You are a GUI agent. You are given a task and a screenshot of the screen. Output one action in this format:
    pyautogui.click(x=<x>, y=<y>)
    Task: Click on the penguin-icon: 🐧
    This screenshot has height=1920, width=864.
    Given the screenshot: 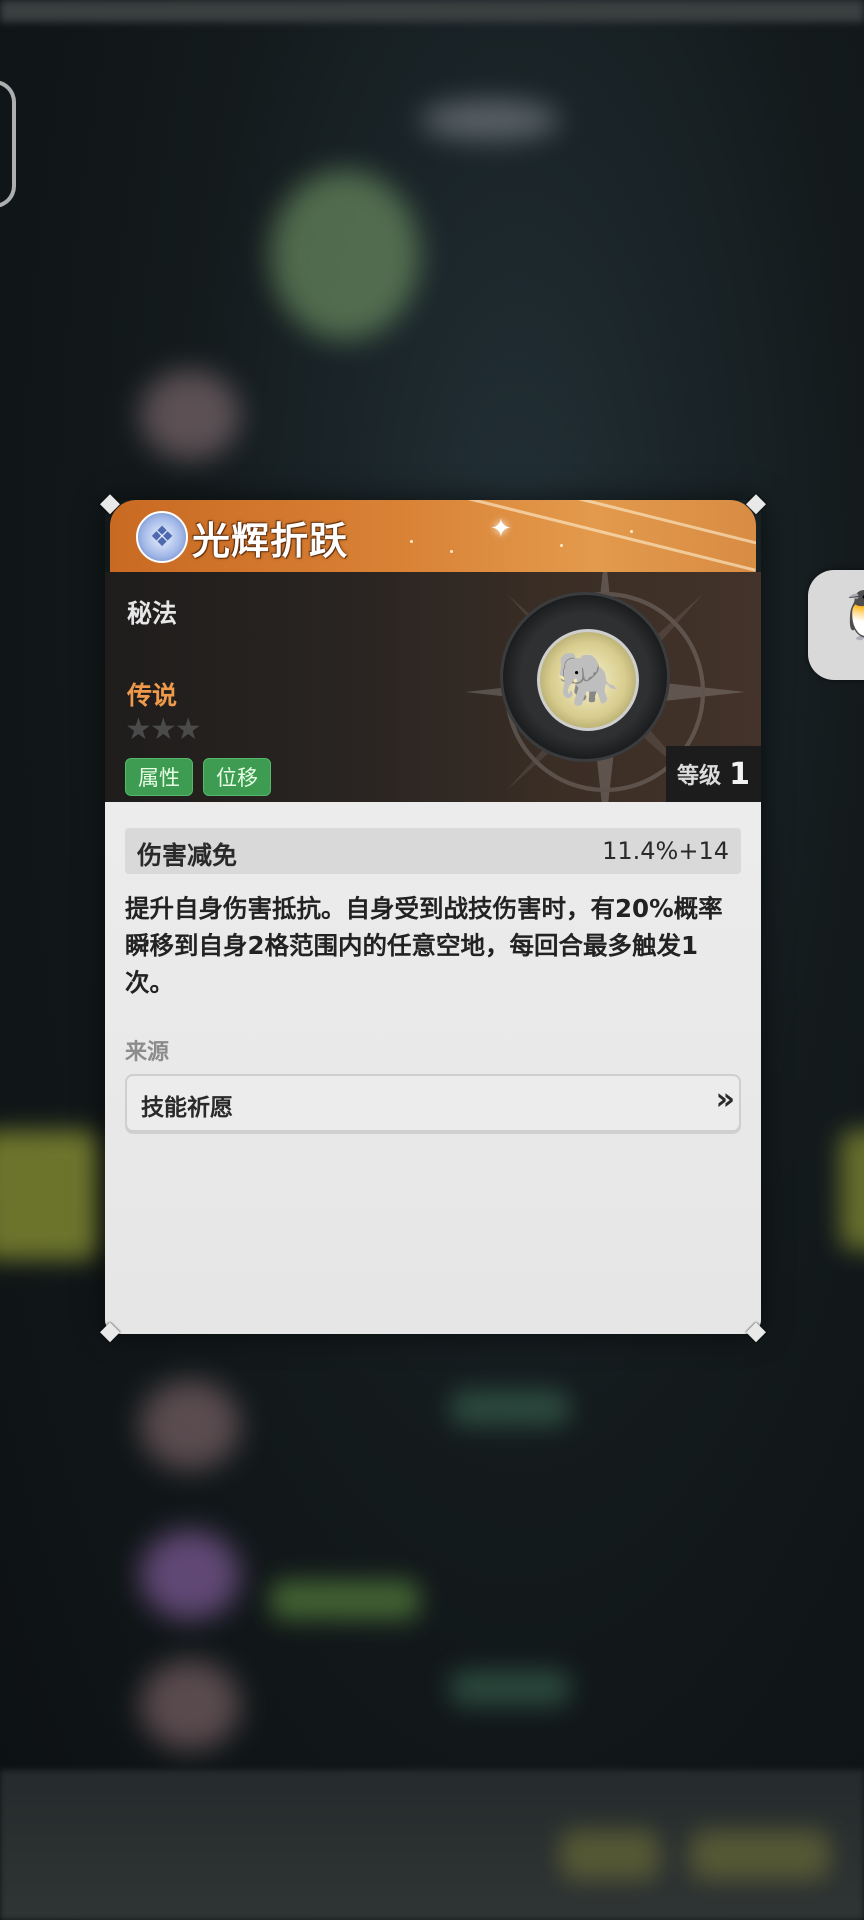 What is the action you would take?
    pyautogui.click(x=850, y=616)
    